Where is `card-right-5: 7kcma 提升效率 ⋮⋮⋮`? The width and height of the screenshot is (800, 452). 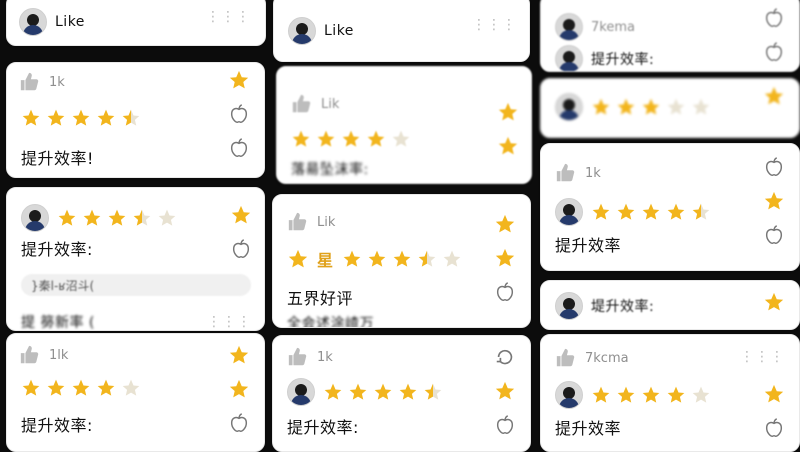 card-right-5: 7kcma 提升效率 ⋮⋮⋮ is located at coordinates (670, 393).